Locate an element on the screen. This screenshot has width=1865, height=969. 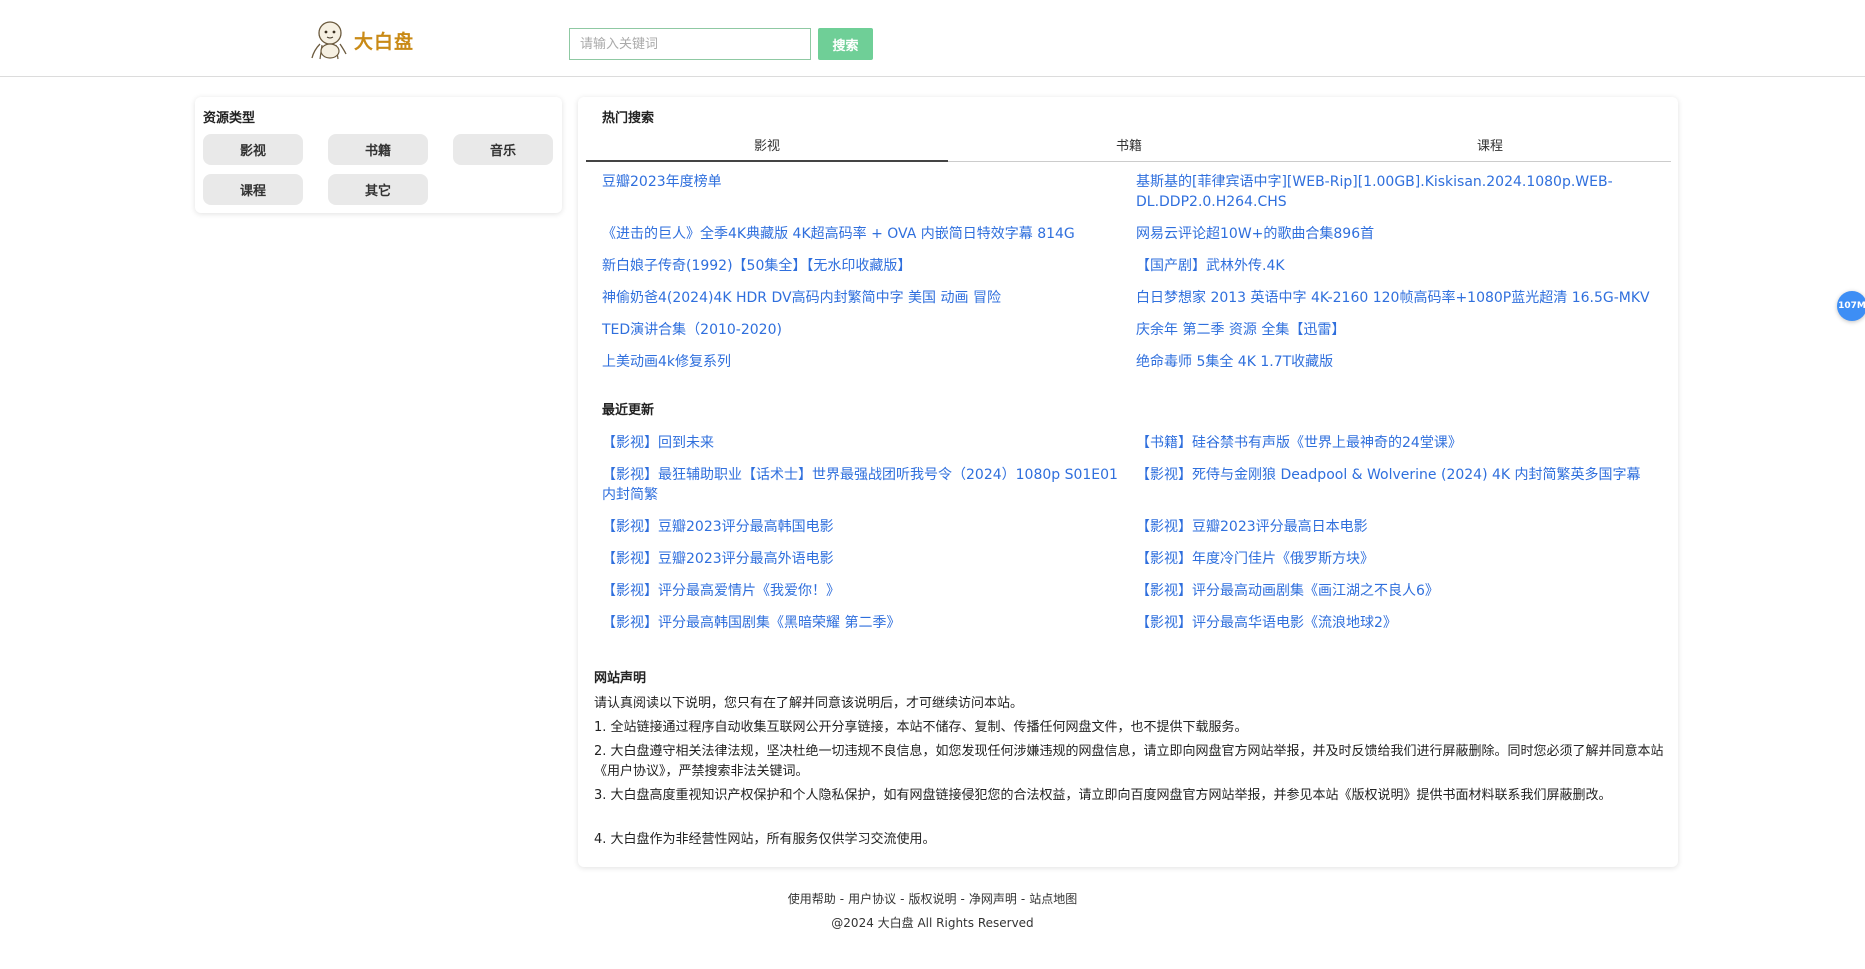
recent-link: 【书籍】硅谷禁书有声版《世界上最神奇的24堂课》 is located at coordinates (1401, 443).